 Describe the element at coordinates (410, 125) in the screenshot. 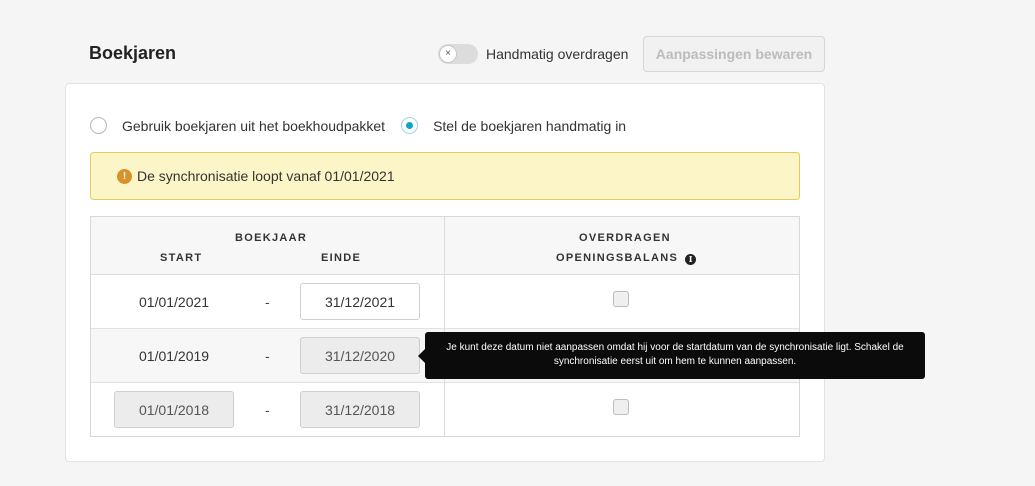

I see `radio-set-manually` at that location.